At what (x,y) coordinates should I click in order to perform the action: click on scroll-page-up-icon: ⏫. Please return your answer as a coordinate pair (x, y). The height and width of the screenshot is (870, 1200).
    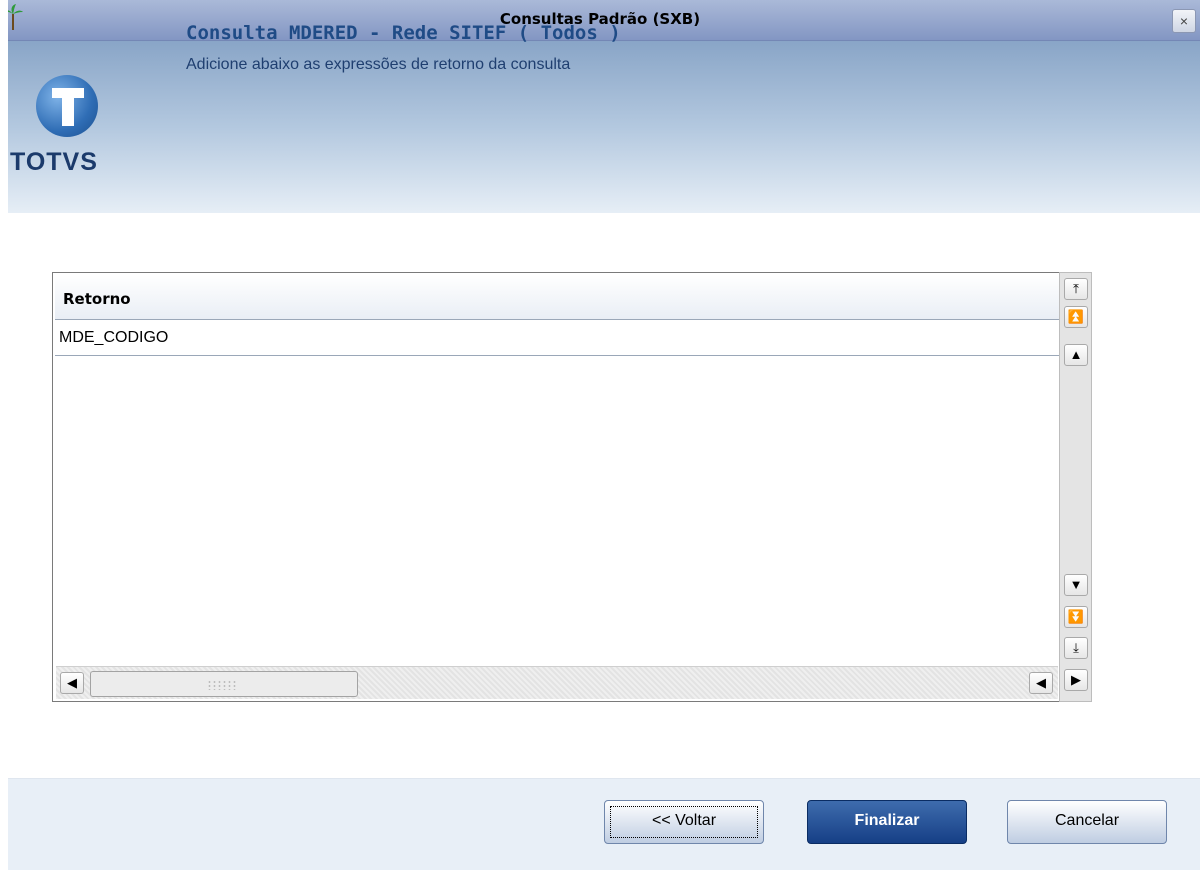
    Looking at the image, I should click on (1076, 317).